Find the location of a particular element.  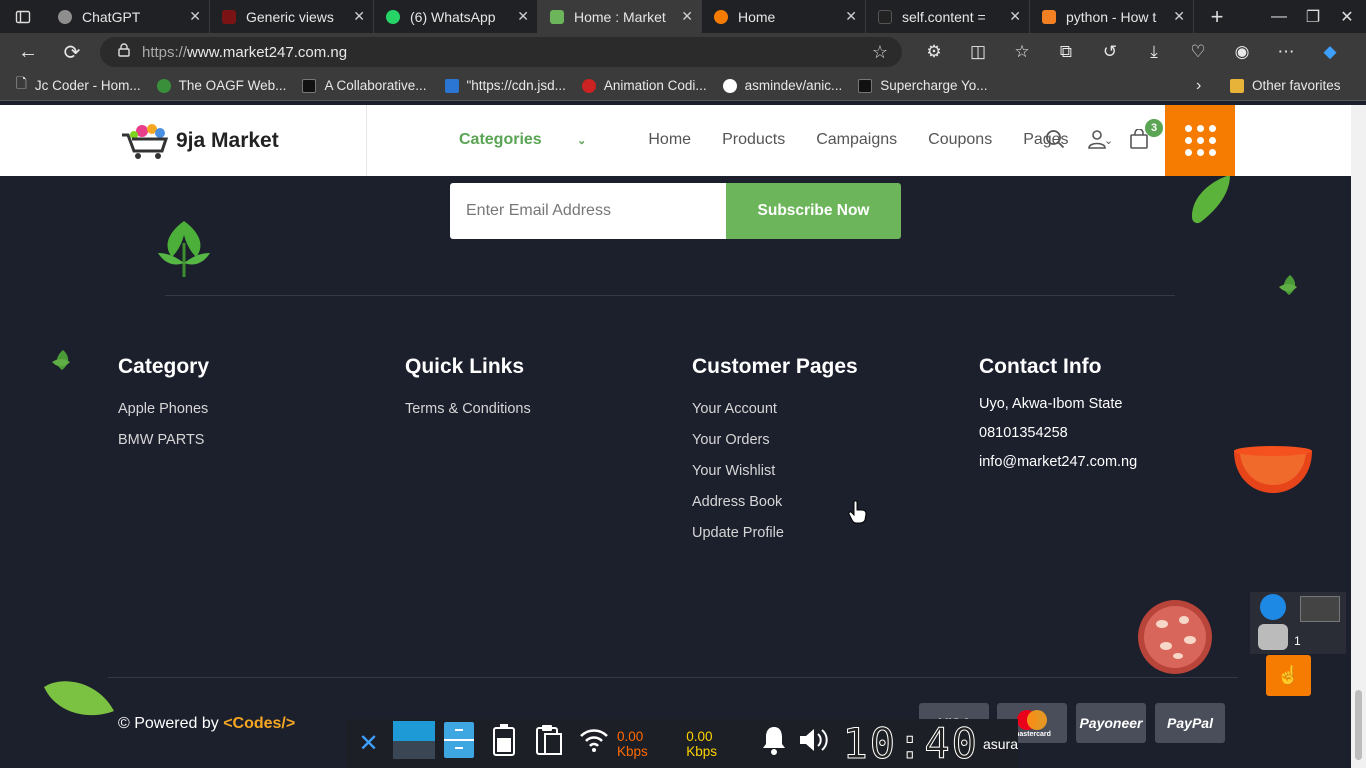

pa-icon is located at coordinates (309, 85).